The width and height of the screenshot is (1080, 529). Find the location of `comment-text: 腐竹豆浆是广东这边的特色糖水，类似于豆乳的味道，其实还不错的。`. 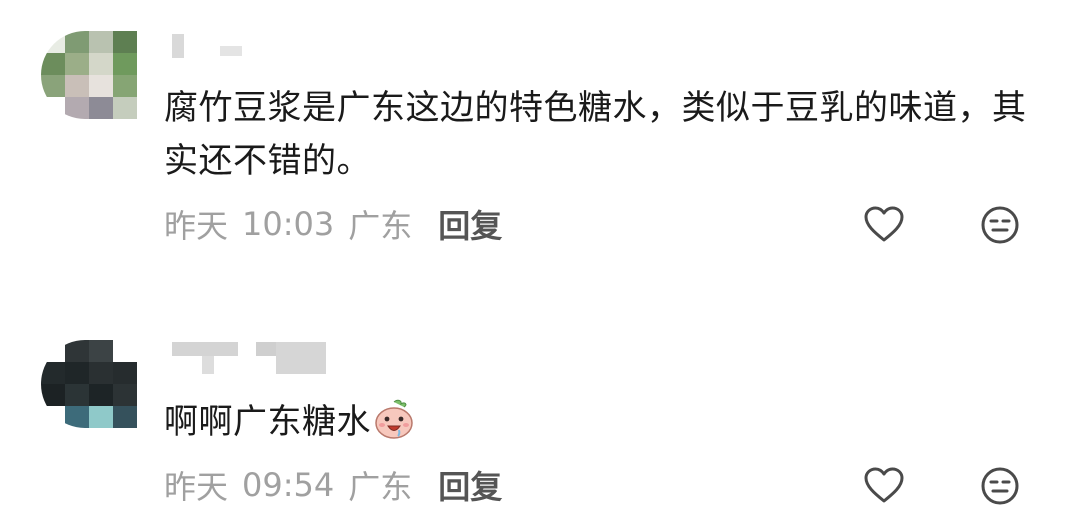

comment-text: 腐竹豆浆是广东这边的特色糖水，类似于豆乳的味道，其实还不错的。 is located at coordinates (595, 134).